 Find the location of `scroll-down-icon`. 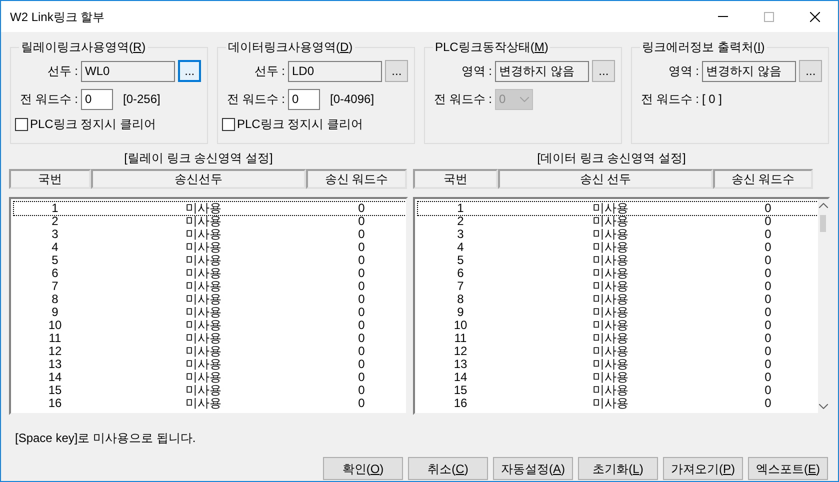

scroll-down-icon is located at coordinates (823, 406).